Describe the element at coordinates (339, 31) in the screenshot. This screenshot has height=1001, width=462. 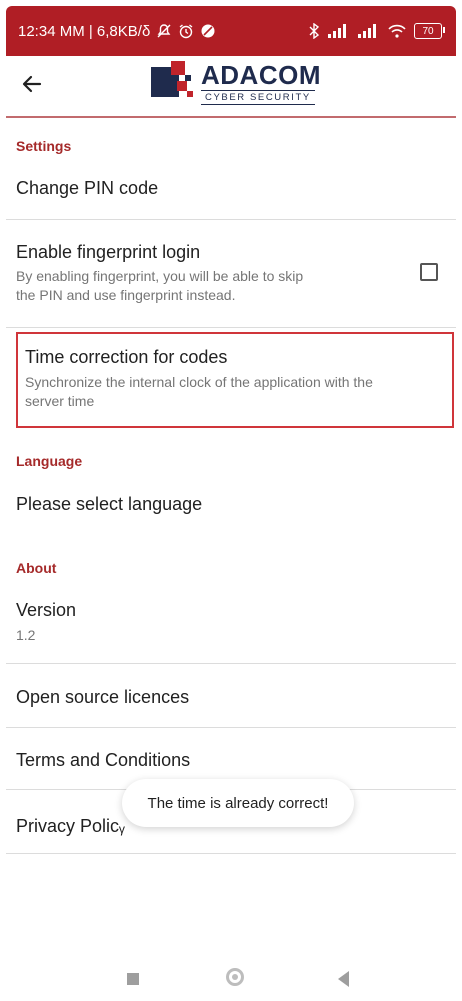
I see `signal-icon` at that location.